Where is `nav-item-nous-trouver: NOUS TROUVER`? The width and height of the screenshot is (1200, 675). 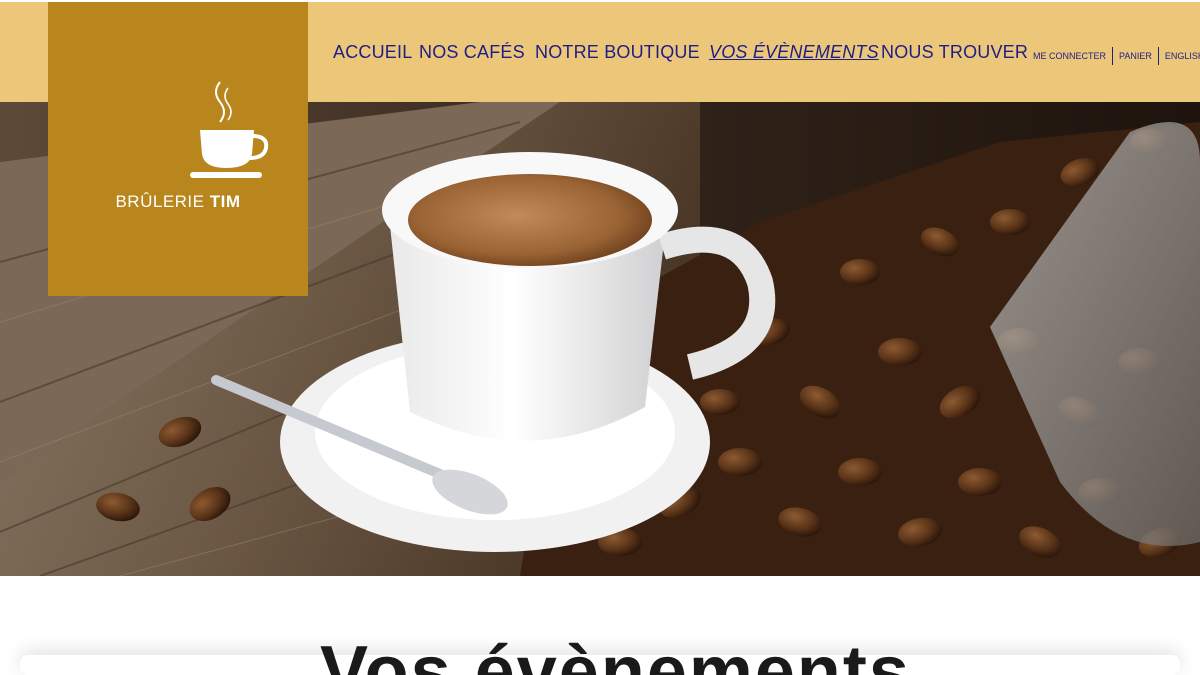 nav-item-nous-trouver: NOUS TROUVER is located at coordinates (954, 52).